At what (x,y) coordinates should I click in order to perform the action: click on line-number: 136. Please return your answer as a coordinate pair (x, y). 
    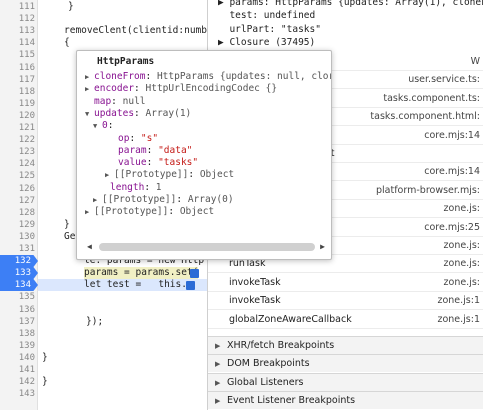
    Looking at the image, I should click on (17, 310).